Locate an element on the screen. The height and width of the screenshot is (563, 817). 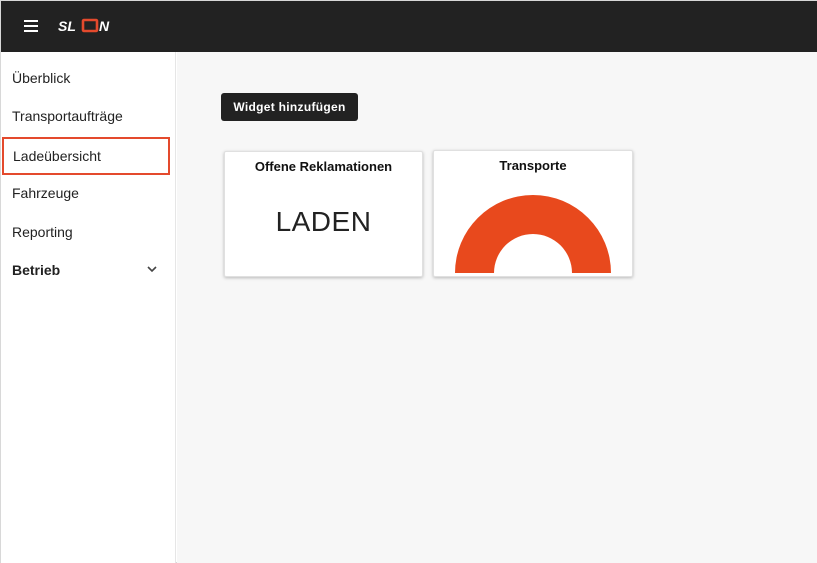
slon-logo: SL N is located at coordinates (88, 26).